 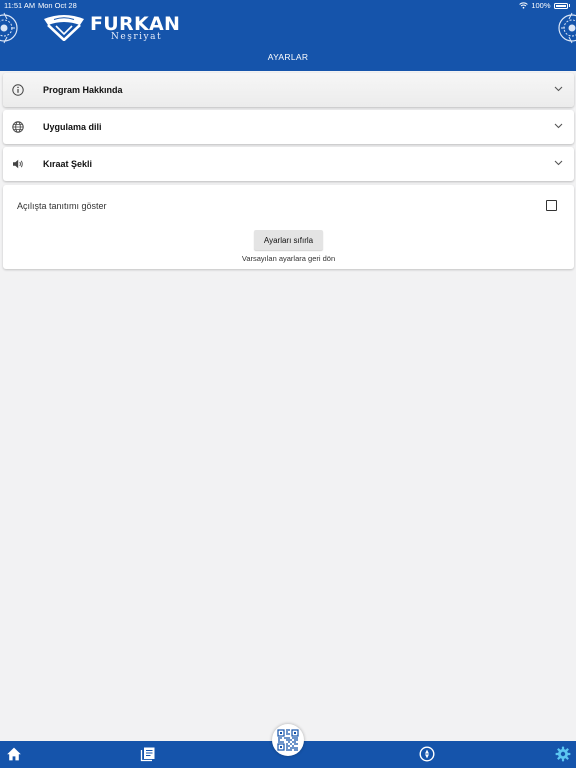 What do you see at coordinates (524, 5) in the screenshot?
I see `wifi-icon` at bounding box center [524, 5].